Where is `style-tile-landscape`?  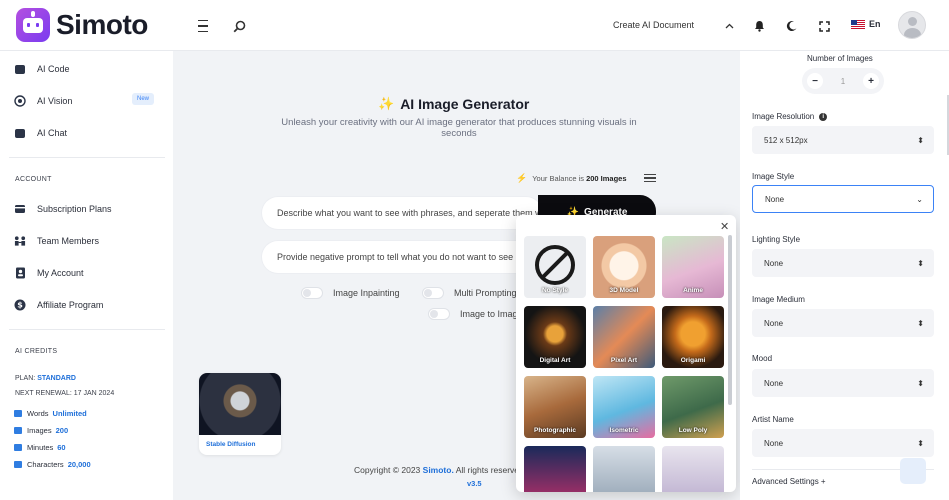
style-tile-landscape is located at coordinates (624, 469).